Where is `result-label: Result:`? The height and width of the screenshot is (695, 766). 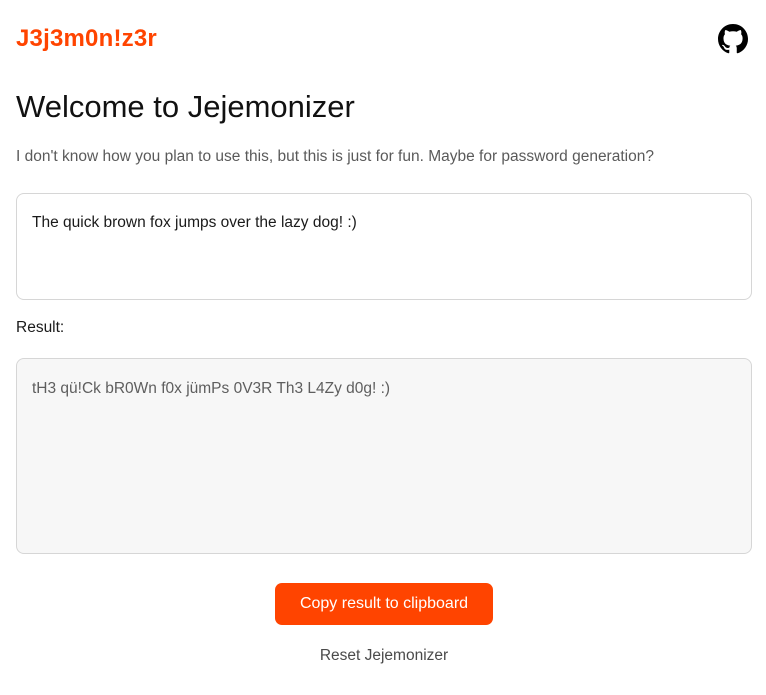 result-label: Result: is located at coordinates (40, 327).